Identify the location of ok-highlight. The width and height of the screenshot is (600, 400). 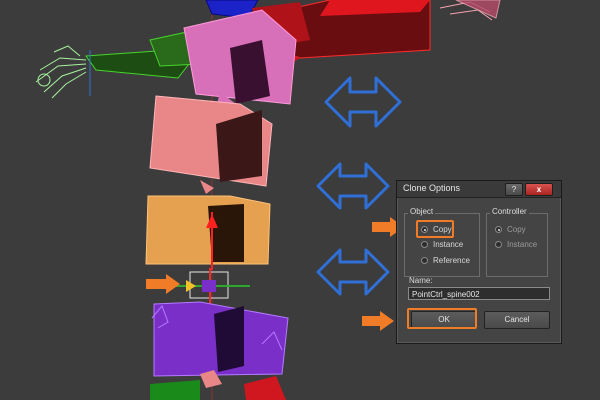
(442, 318).